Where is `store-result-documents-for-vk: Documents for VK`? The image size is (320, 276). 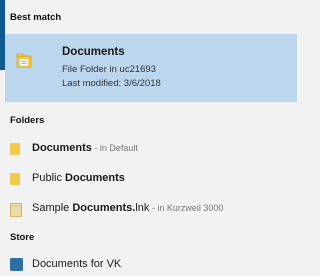 store-result-documents-for-vk: Documents for VK is located at coordinates (148, 265).